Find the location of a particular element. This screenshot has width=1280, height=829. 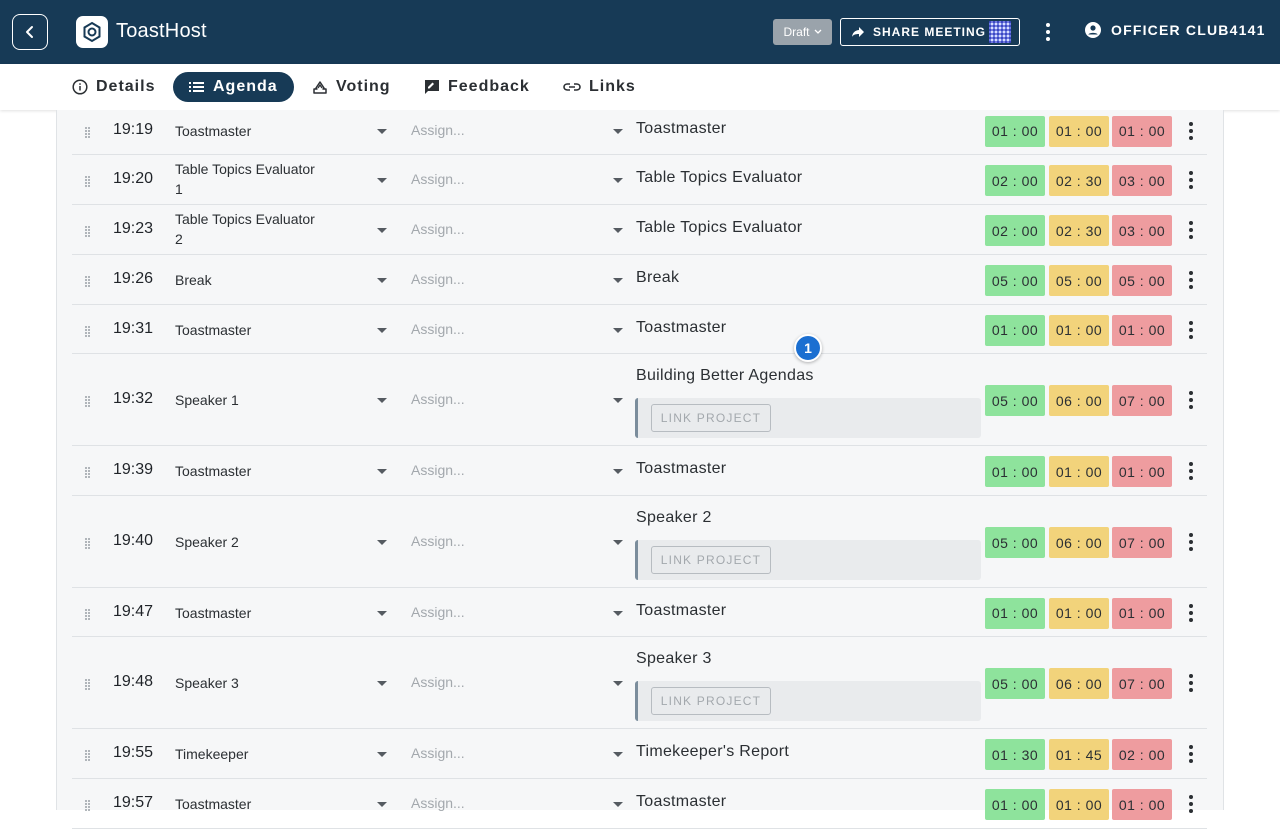

yellow-time: 05 : 00 is located at coordinates (1079, 280).